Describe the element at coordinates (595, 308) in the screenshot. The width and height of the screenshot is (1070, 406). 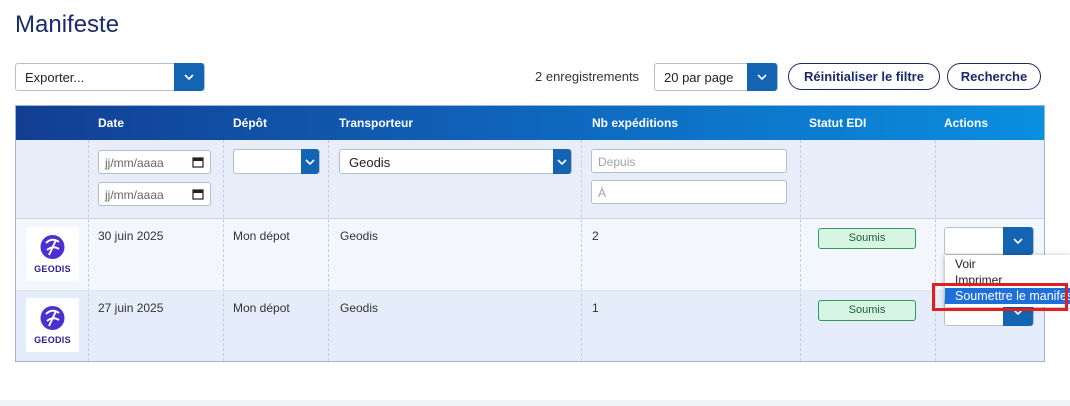
I see `cell-shipments: 1` at that location.